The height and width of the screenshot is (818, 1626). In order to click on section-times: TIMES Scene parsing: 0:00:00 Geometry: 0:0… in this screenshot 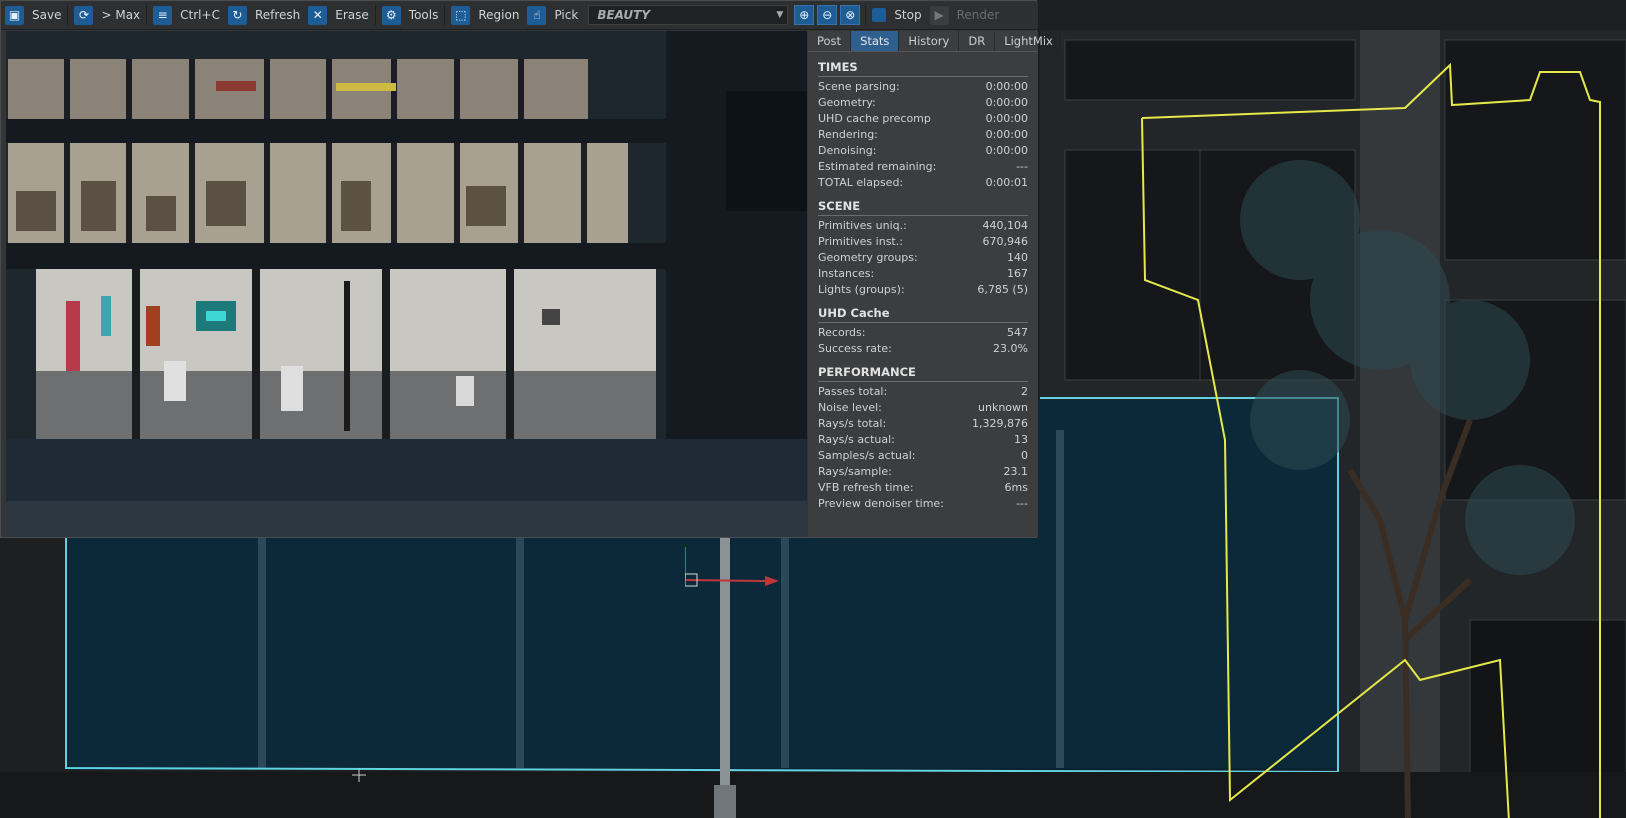, I will do `click(923, 125)`.